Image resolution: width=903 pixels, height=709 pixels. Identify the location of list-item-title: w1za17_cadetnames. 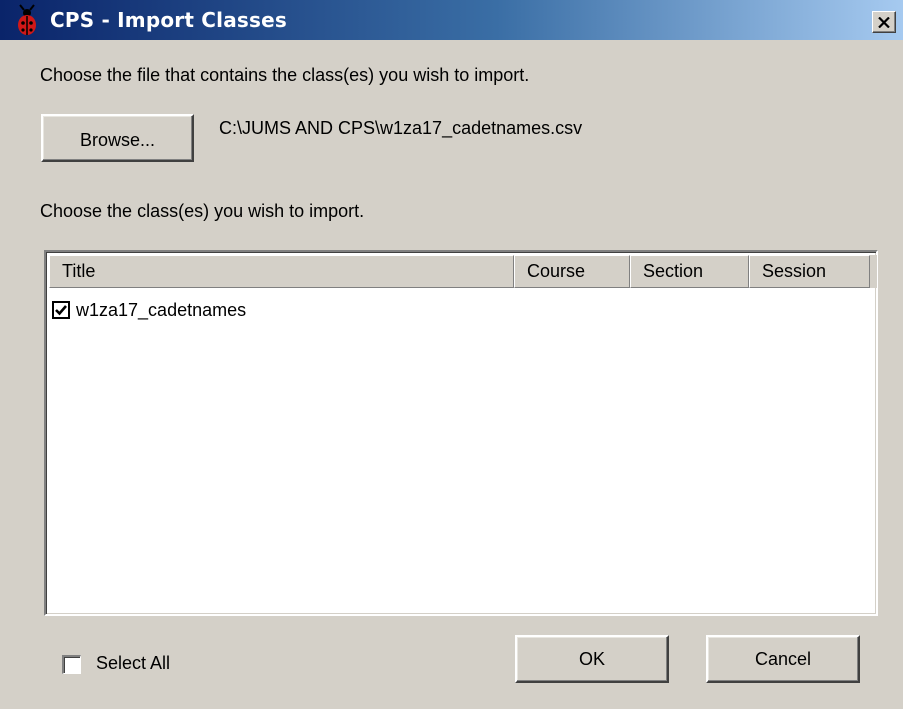
(161, 309).